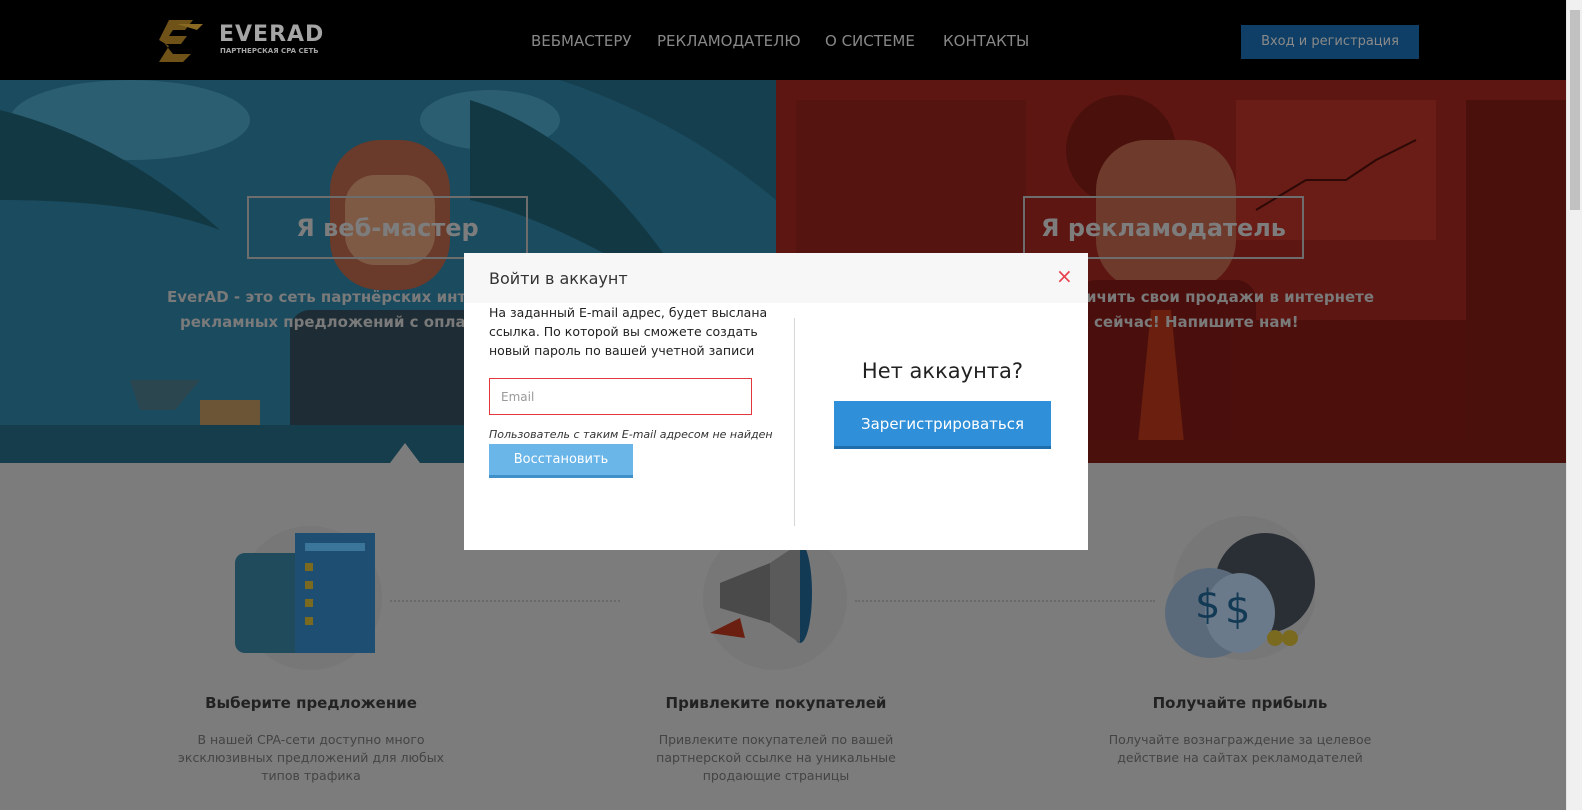 The height and width of the screenshot is (810, 1582). Describe the element at coordinates (1330, 42) in the screenshot. I see `login-register-button: Вход и регистрация` at that location.